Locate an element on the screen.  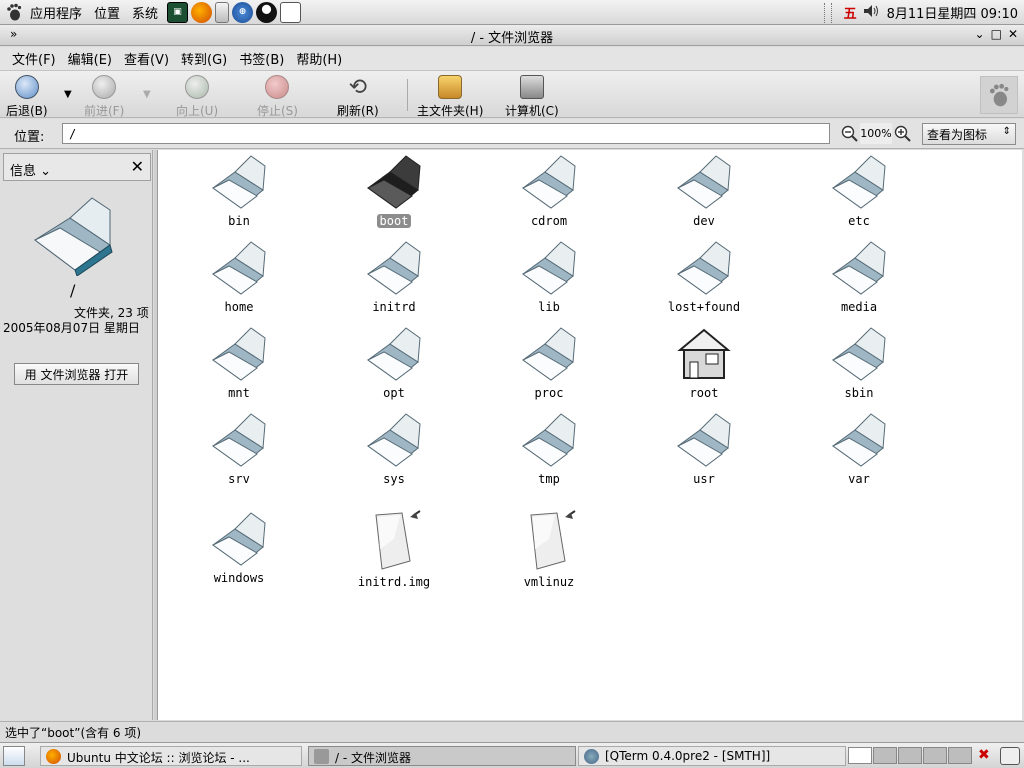
file-item-lost-found: lost+found is located at coordinates (704, 276).